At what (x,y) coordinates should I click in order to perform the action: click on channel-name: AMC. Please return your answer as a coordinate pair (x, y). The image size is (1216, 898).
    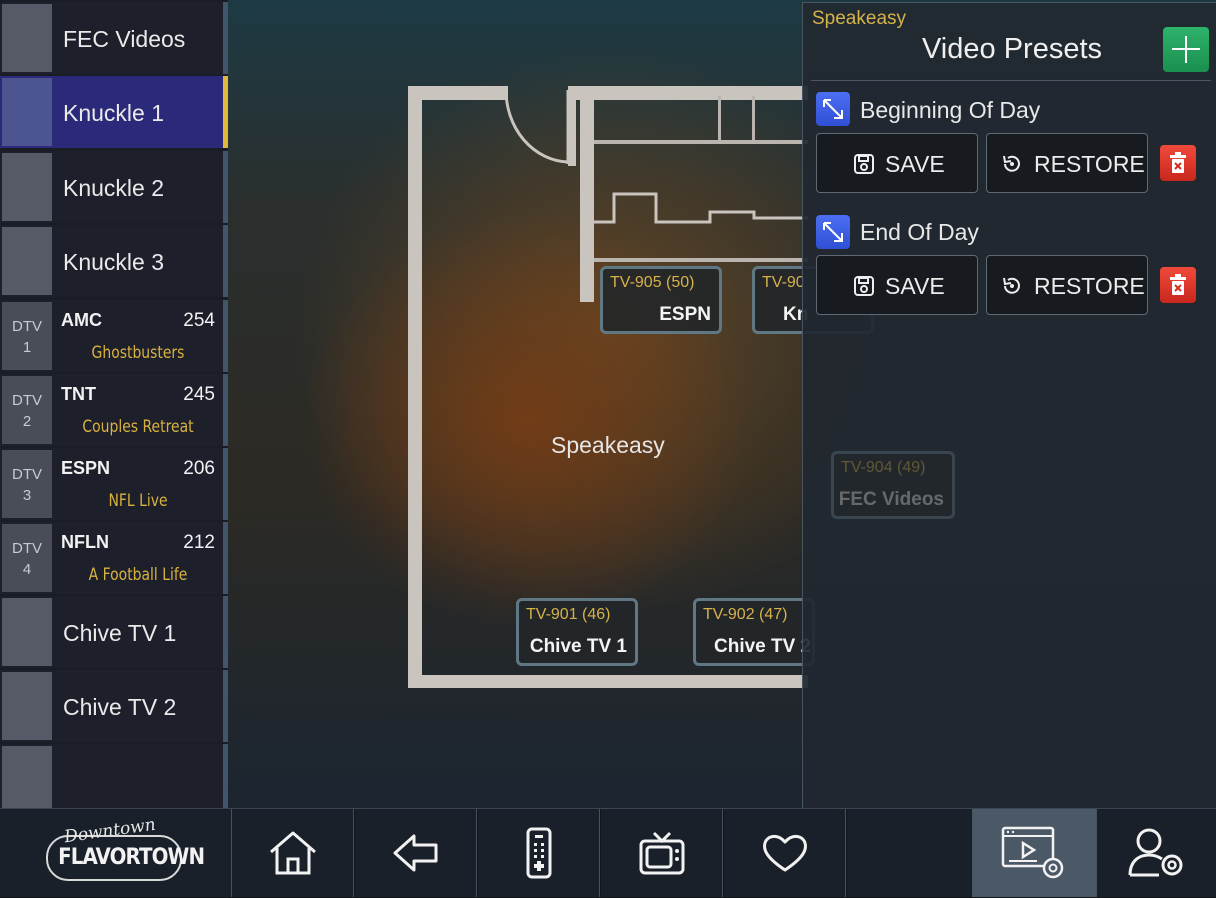
    Looking at the image, I should click on (81, 320).